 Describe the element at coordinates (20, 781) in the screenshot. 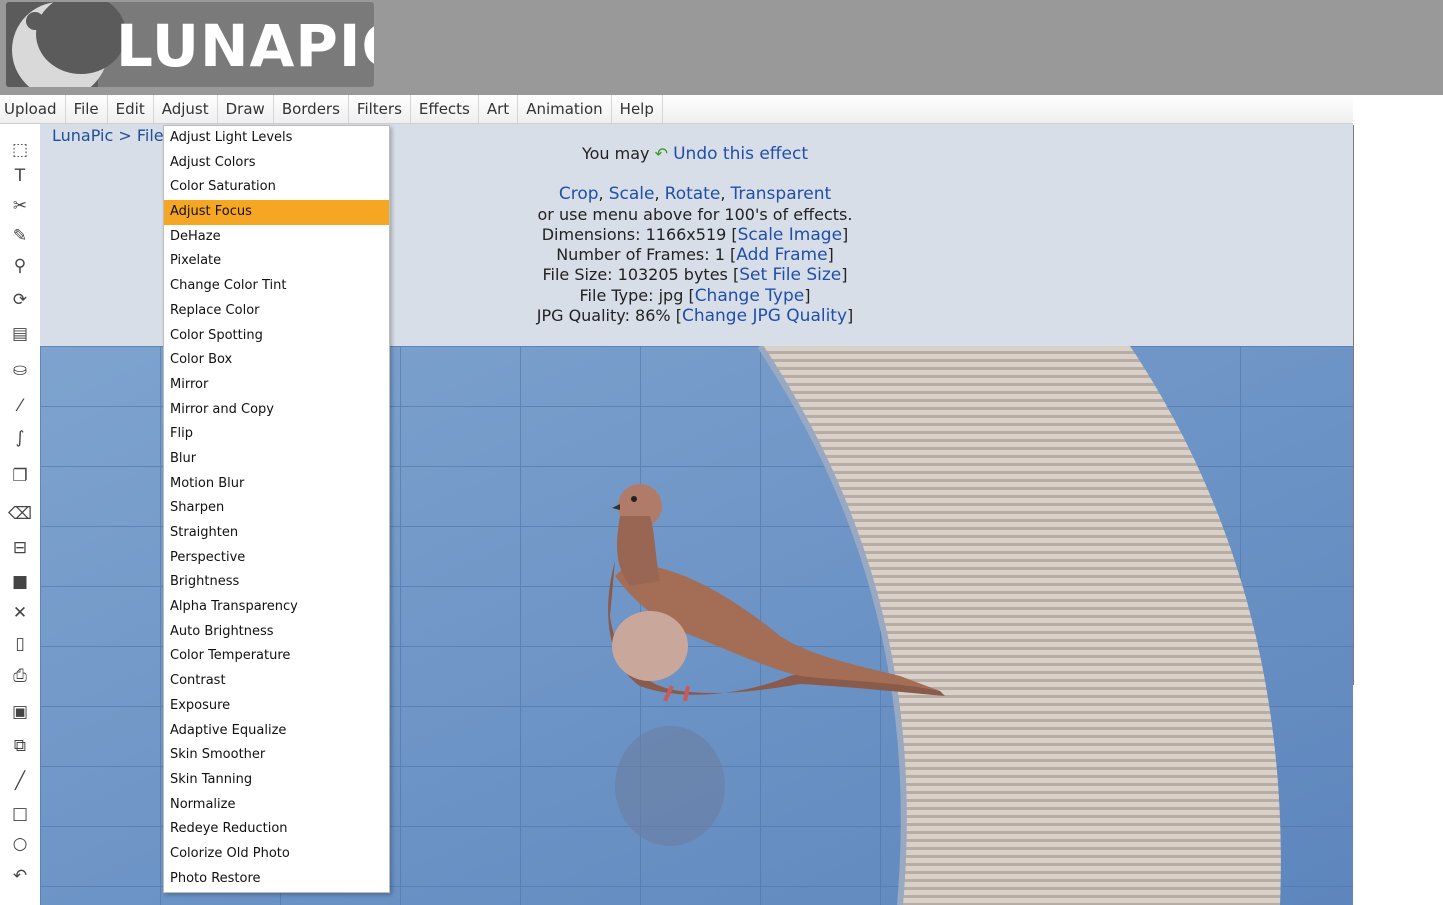

I see `line-icon: ╱` at that location.